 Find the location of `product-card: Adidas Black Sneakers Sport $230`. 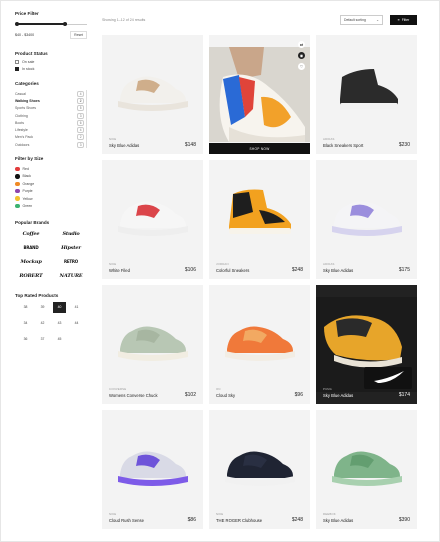

product-card: Adidas Black Sneakers Sport $230 is located at coordinates (366, 94).